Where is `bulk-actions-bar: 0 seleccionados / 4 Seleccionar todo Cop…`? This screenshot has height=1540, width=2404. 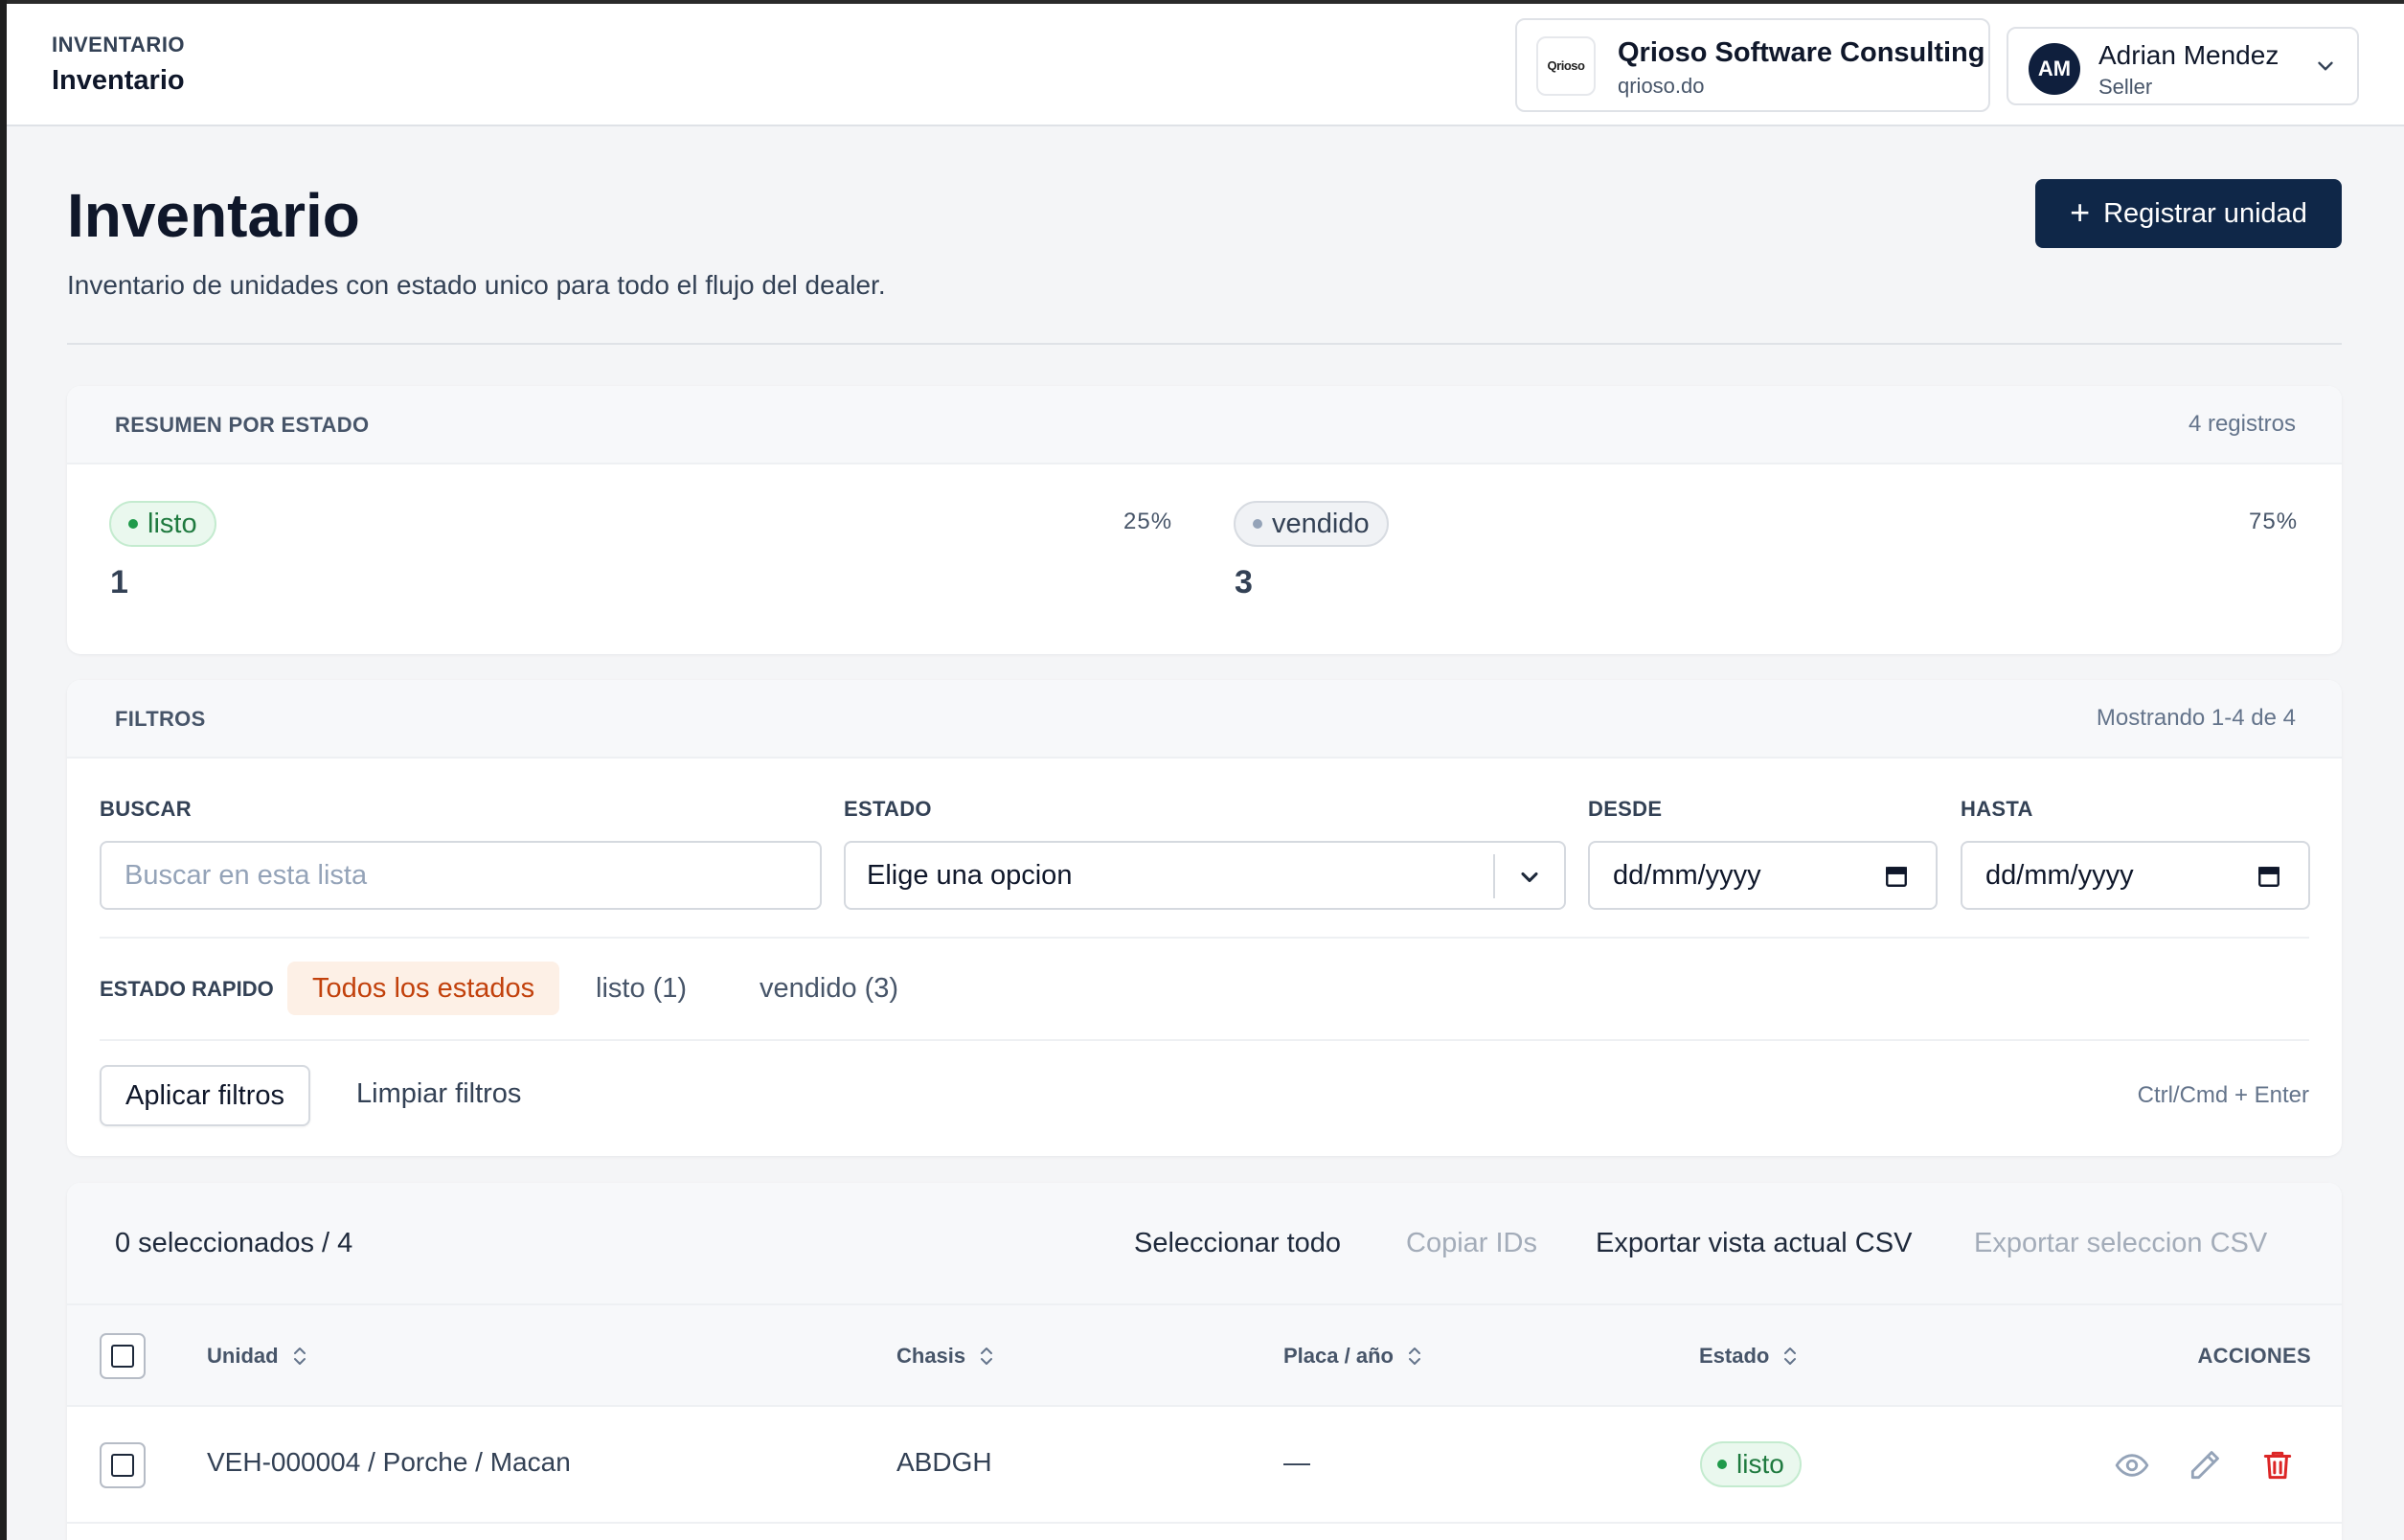 bulk-actions-bar: 0 seleccionados / 4 Seleccionar todo Cop… is located at coordinates (1204, 1244).